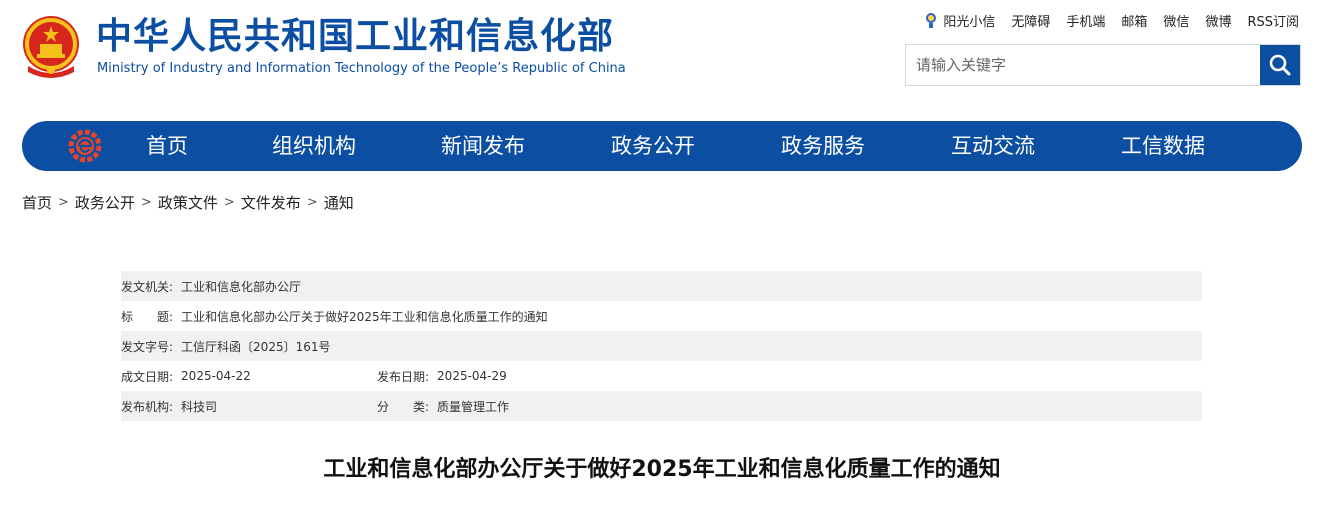 The width and height of the screenshot is (1317, 512). I want to click on breadcrumb-item-home: 首页, so click(37, 202).